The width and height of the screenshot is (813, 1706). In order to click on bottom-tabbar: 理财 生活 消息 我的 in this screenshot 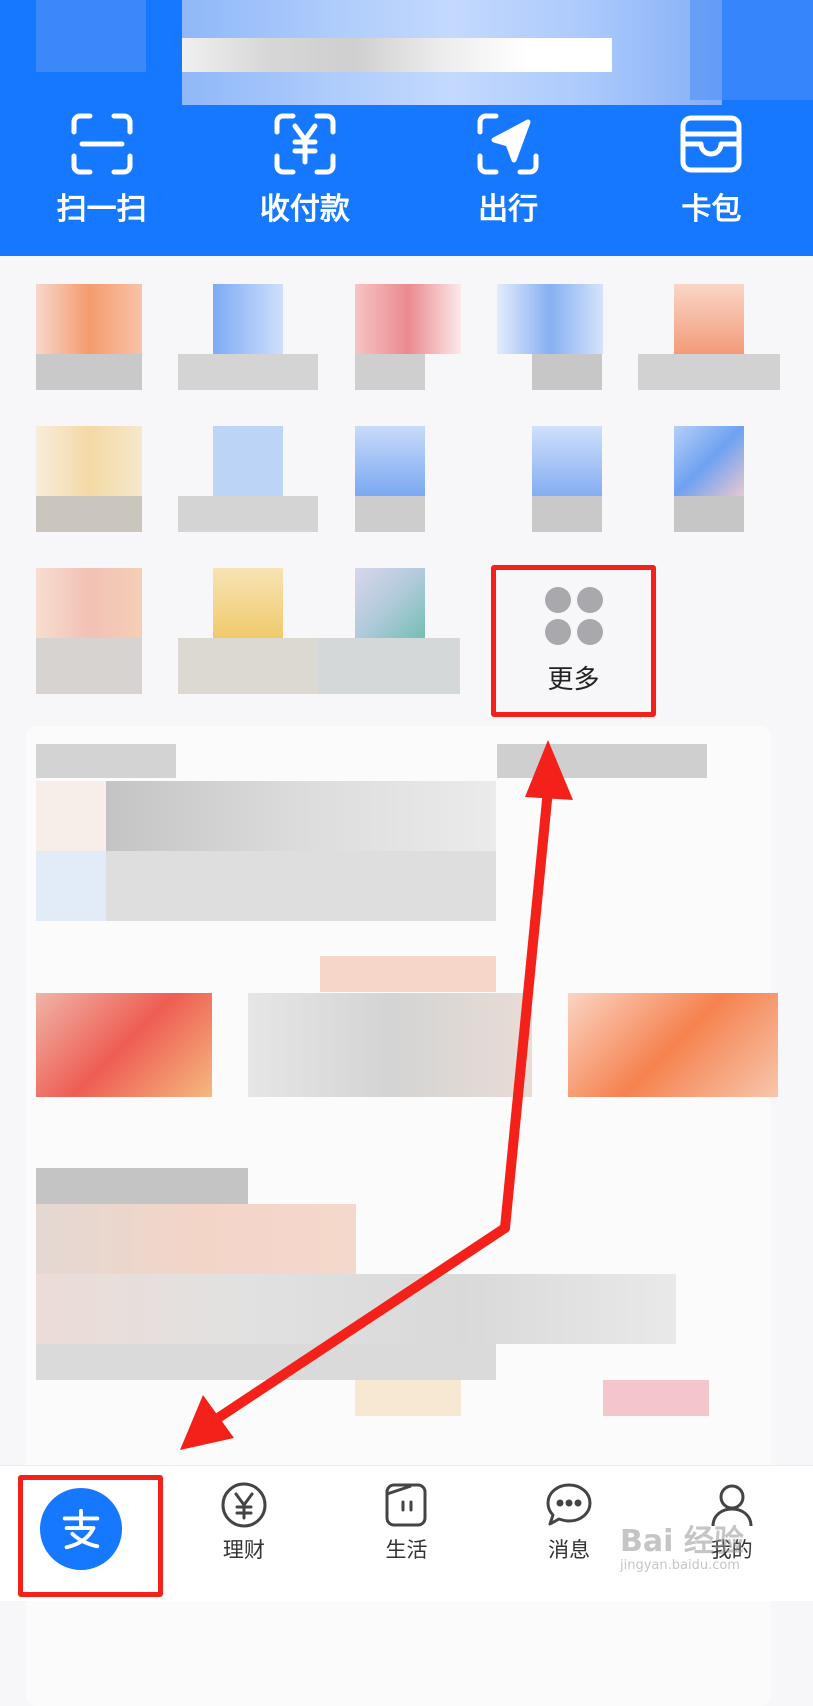, I will do `click(406, 1533)`.